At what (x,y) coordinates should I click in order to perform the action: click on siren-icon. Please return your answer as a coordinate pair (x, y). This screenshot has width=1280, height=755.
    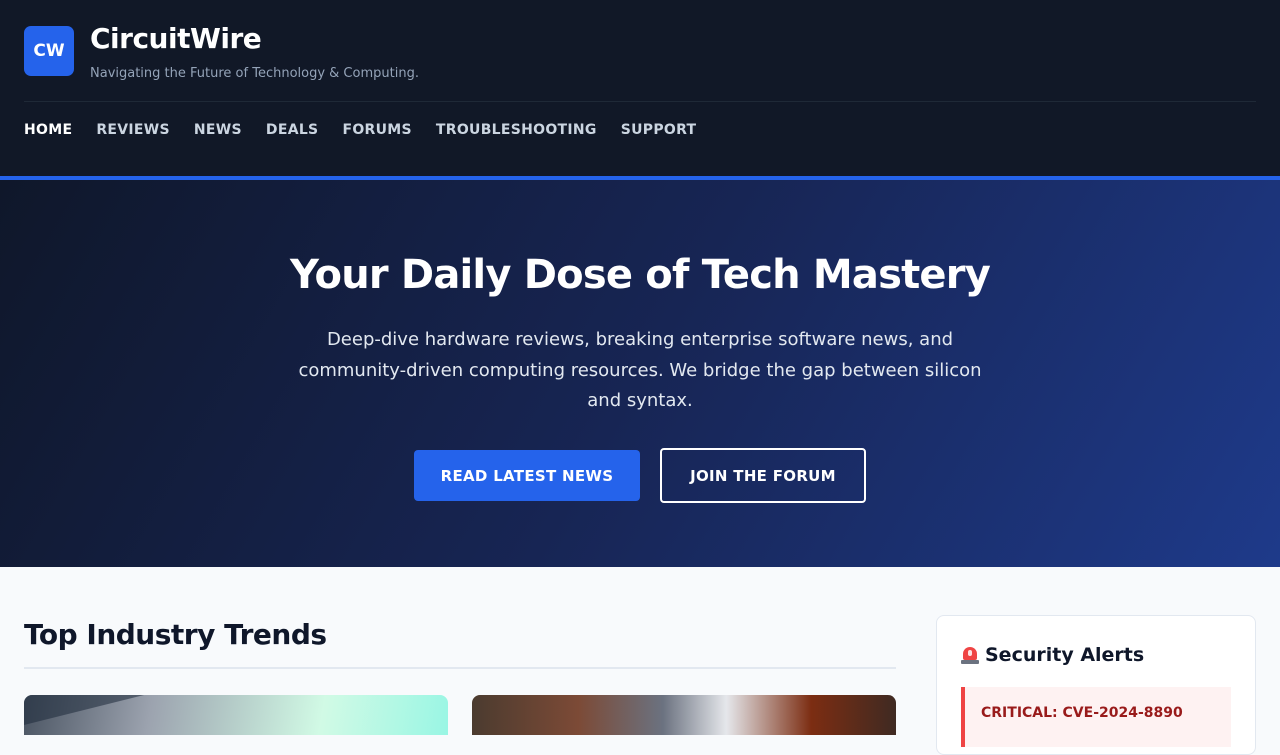
    Looking at the image, I should click on (970, 655).